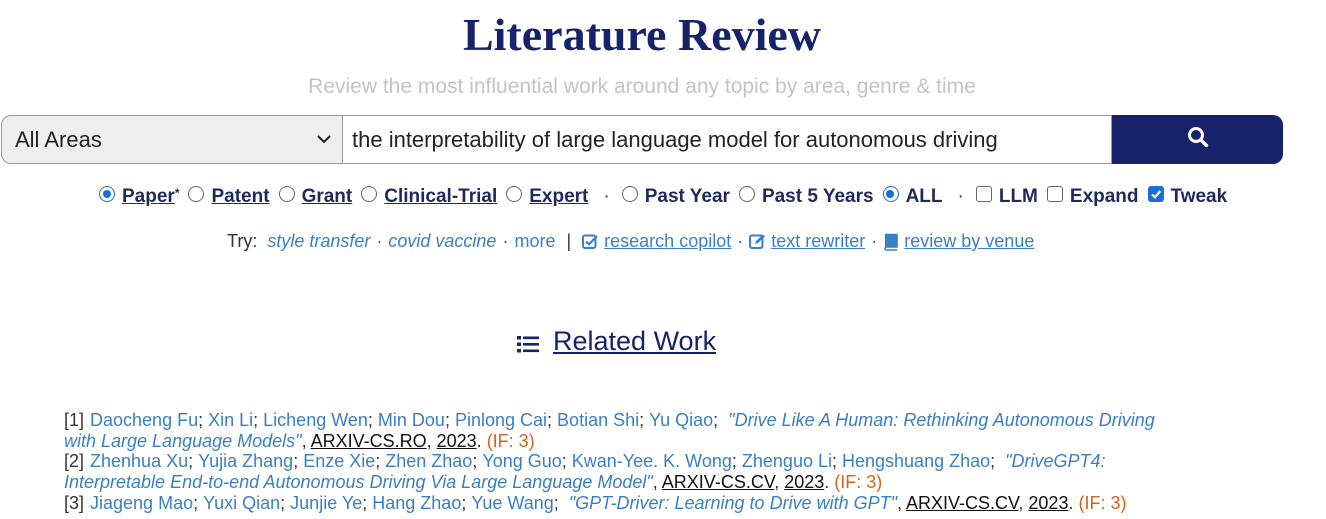 The height and width of the screenshot is (519, 1326). I want to click on reference-number: [2], so click(74, 461).